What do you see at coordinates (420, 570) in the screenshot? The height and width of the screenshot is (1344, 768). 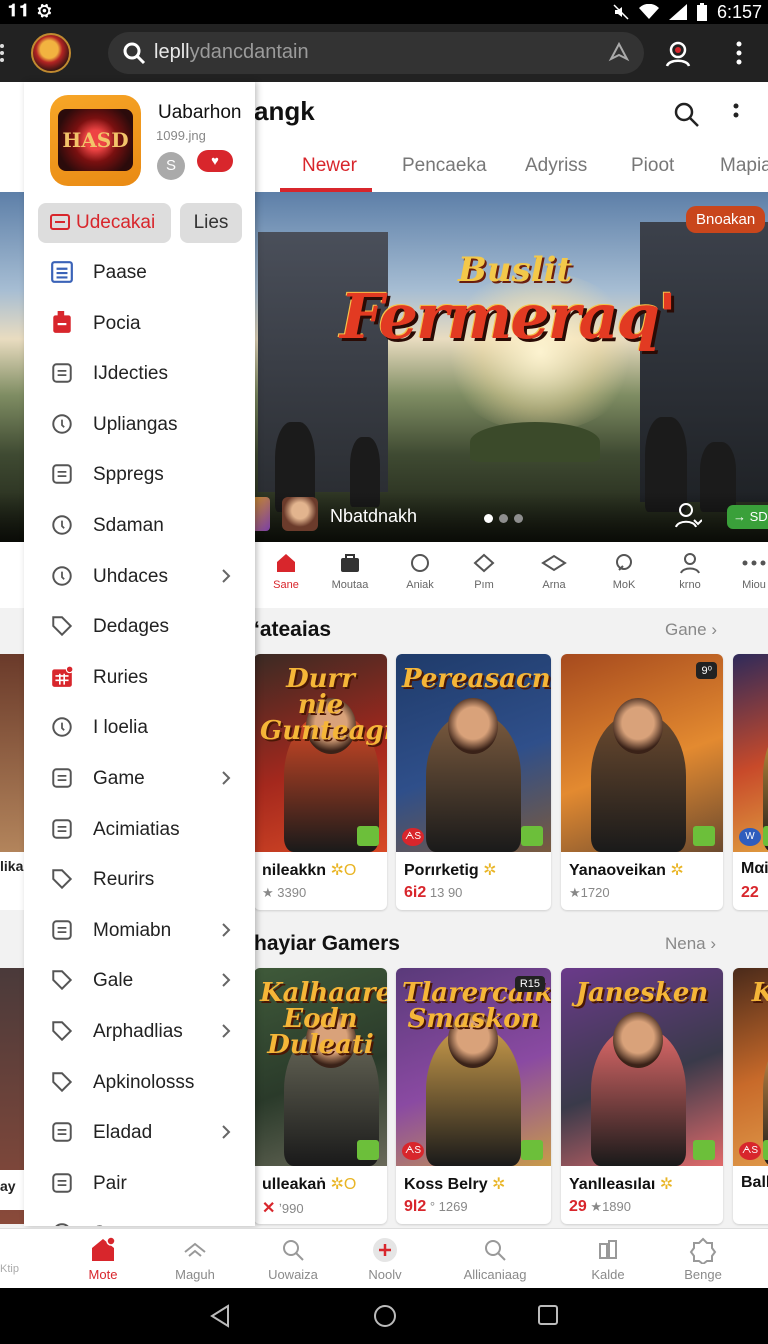 I see `category-aniak: Aniak` at bounding box center [420, 570].